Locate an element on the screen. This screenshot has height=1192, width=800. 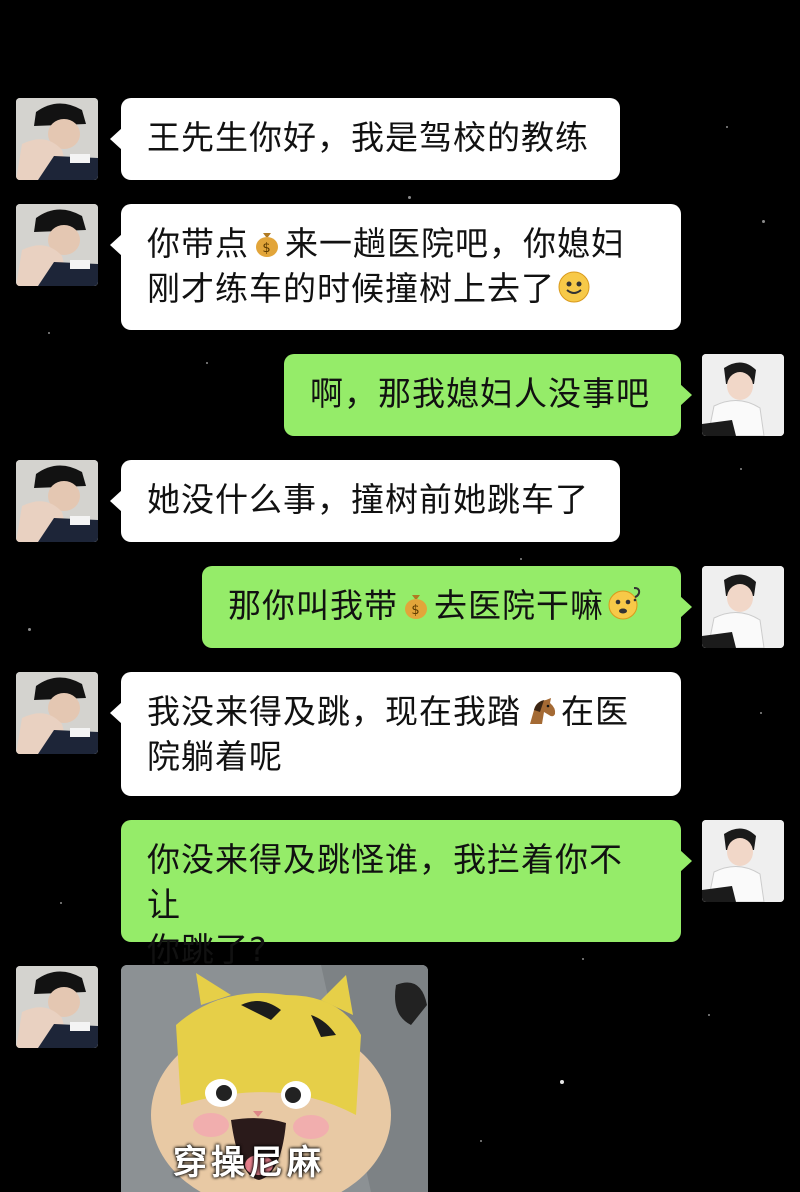
horse-emoji-icon is located at coordinates (541, 714).